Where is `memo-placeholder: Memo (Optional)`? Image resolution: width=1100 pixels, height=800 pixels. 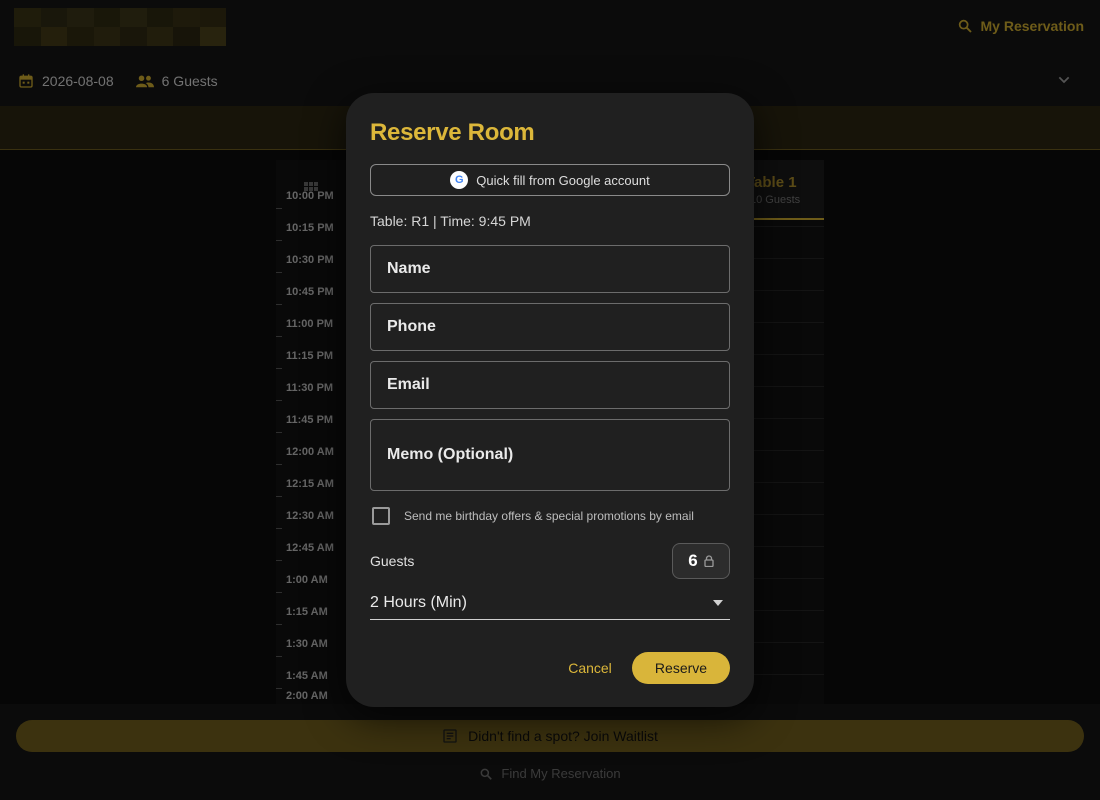
memo-placeholder: Memo (Optional) is located at coordinates (450, 454).